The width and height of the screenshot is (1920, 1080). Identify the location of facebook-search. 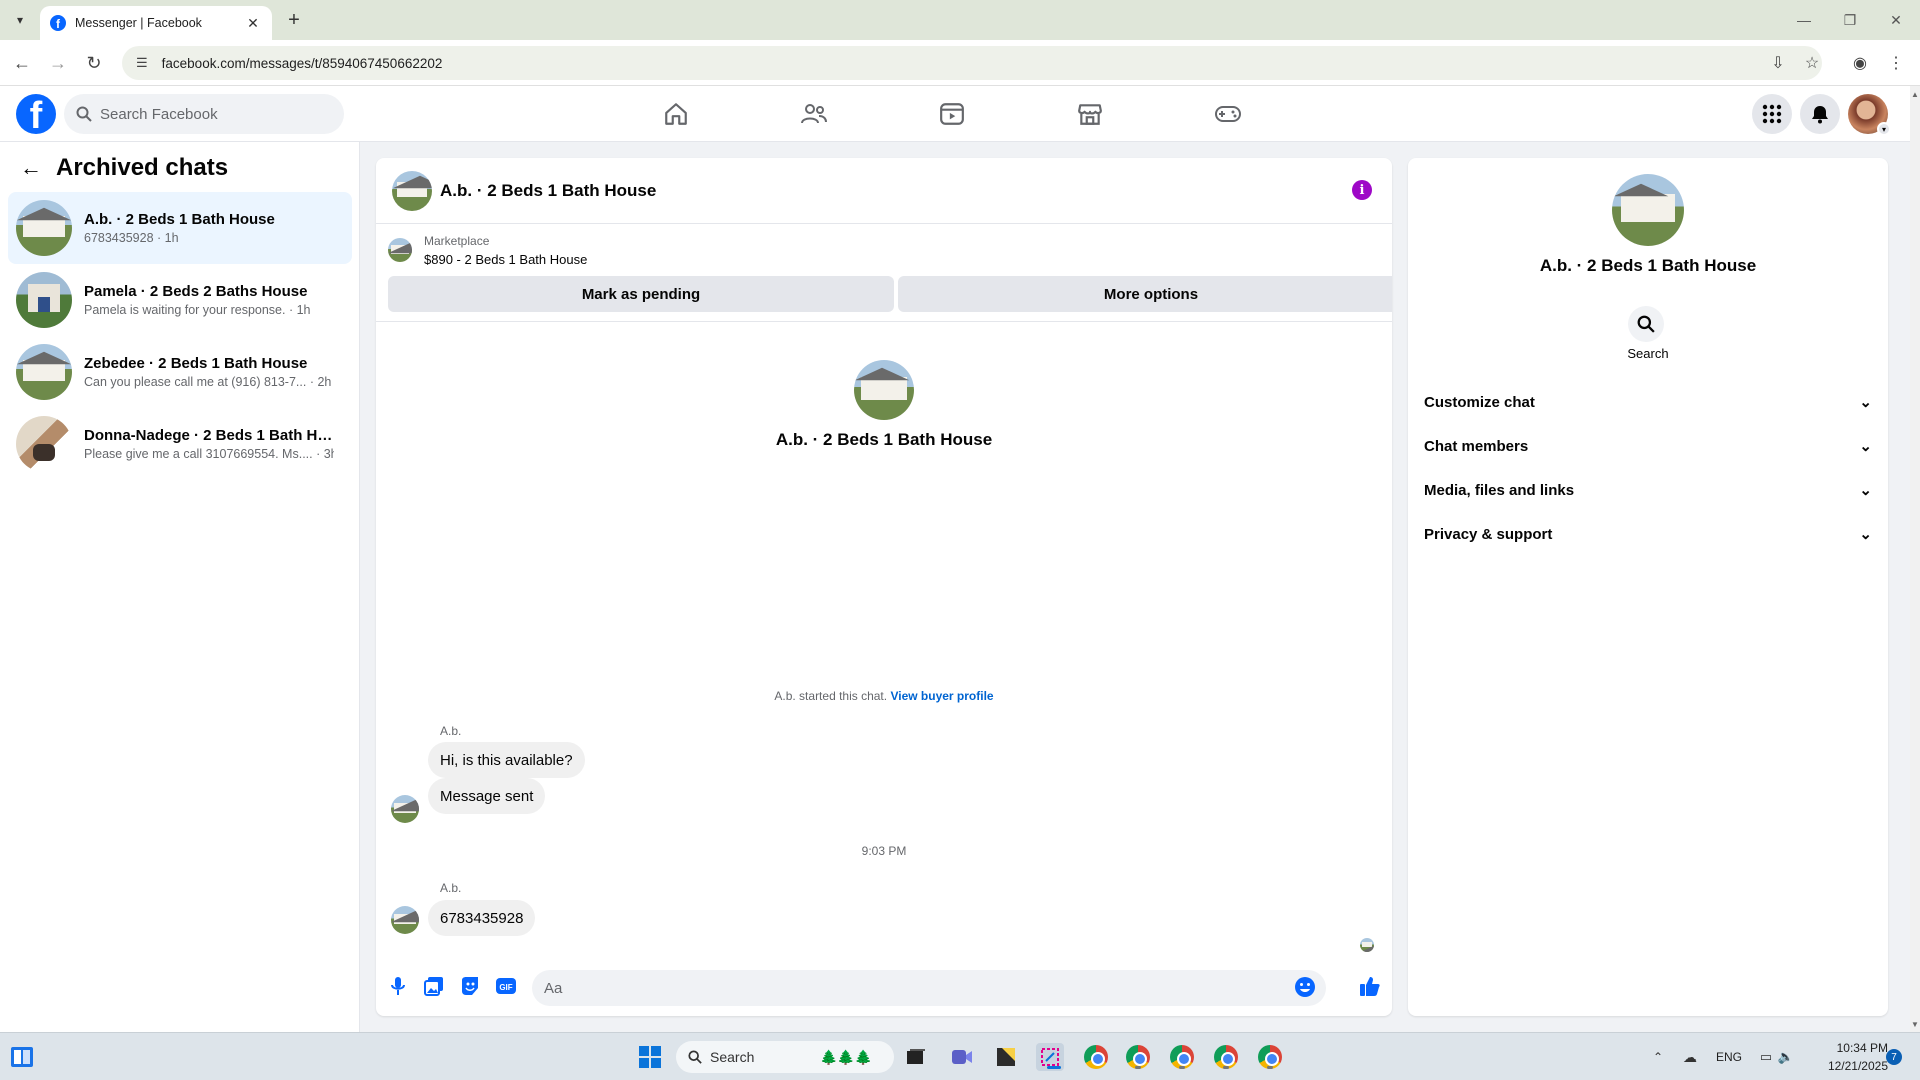
(204, 114).